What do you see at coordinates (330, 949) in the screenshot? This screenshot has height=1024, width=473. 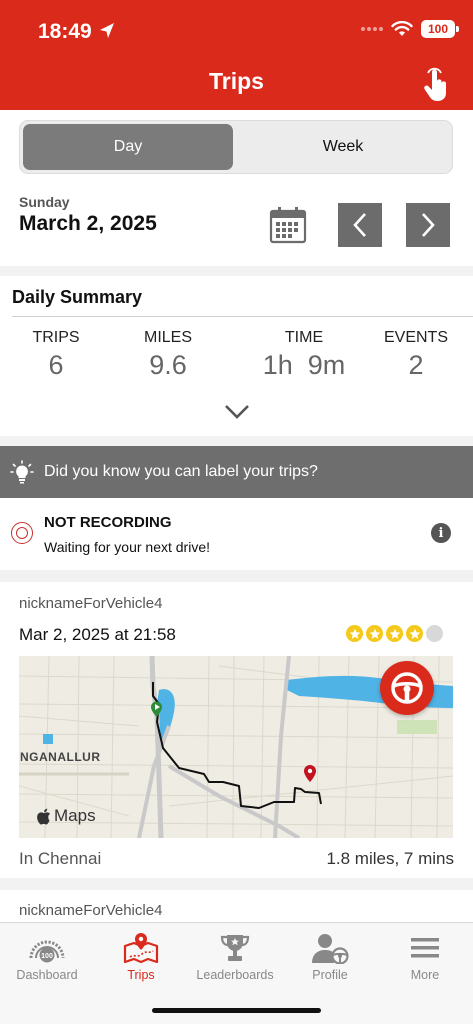 I see `driver-profile-icon` at bounding box center [330, 949].